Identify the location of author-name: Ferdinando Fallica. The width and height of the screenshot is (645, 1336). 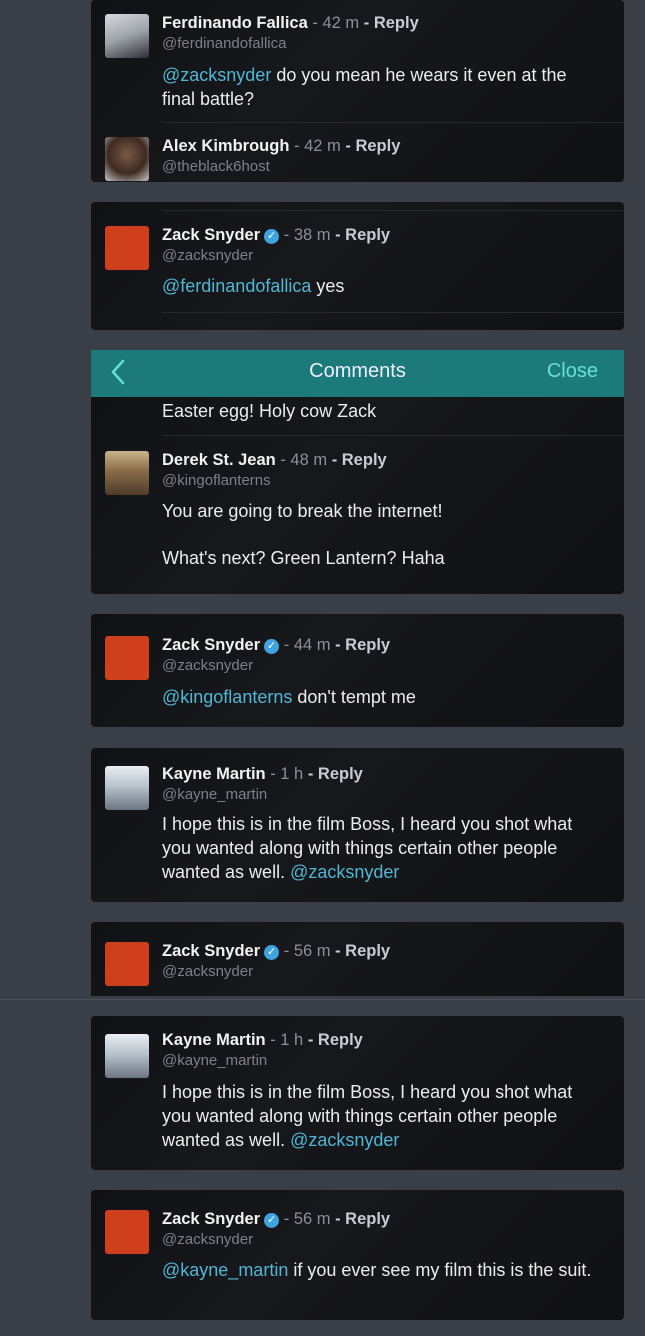
(235, 23).